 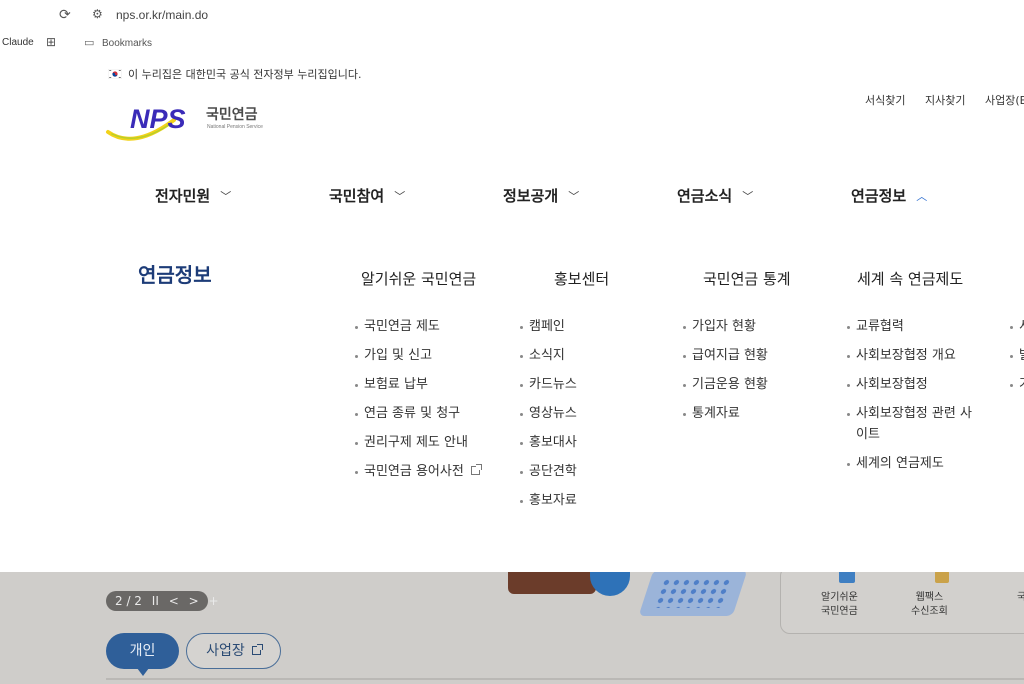 What do you see at coordinates (531, 196) in the screenshot?
I see `gnb-label: 정보공개` at bounding box center [531, 196].